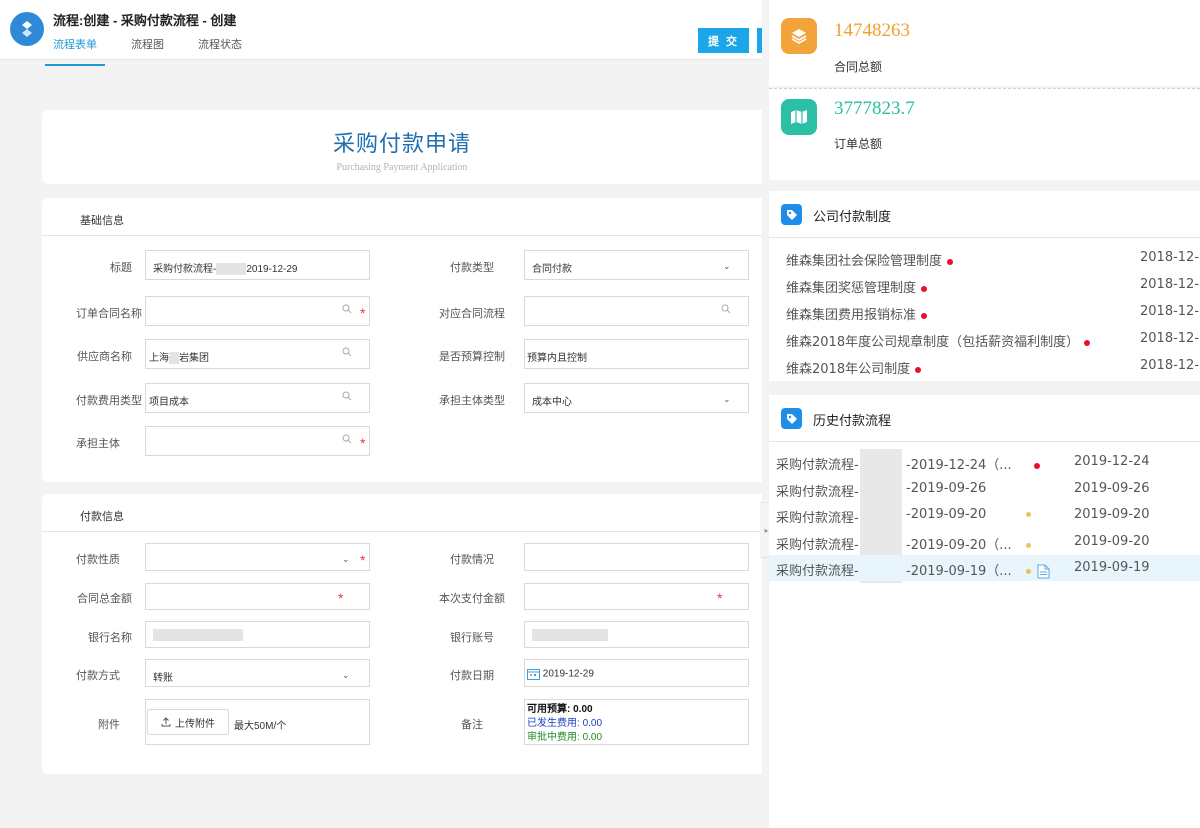 The image size is (1200, 828). I want to click on supplier-field: 上海 岩集团, so click(257, 354).